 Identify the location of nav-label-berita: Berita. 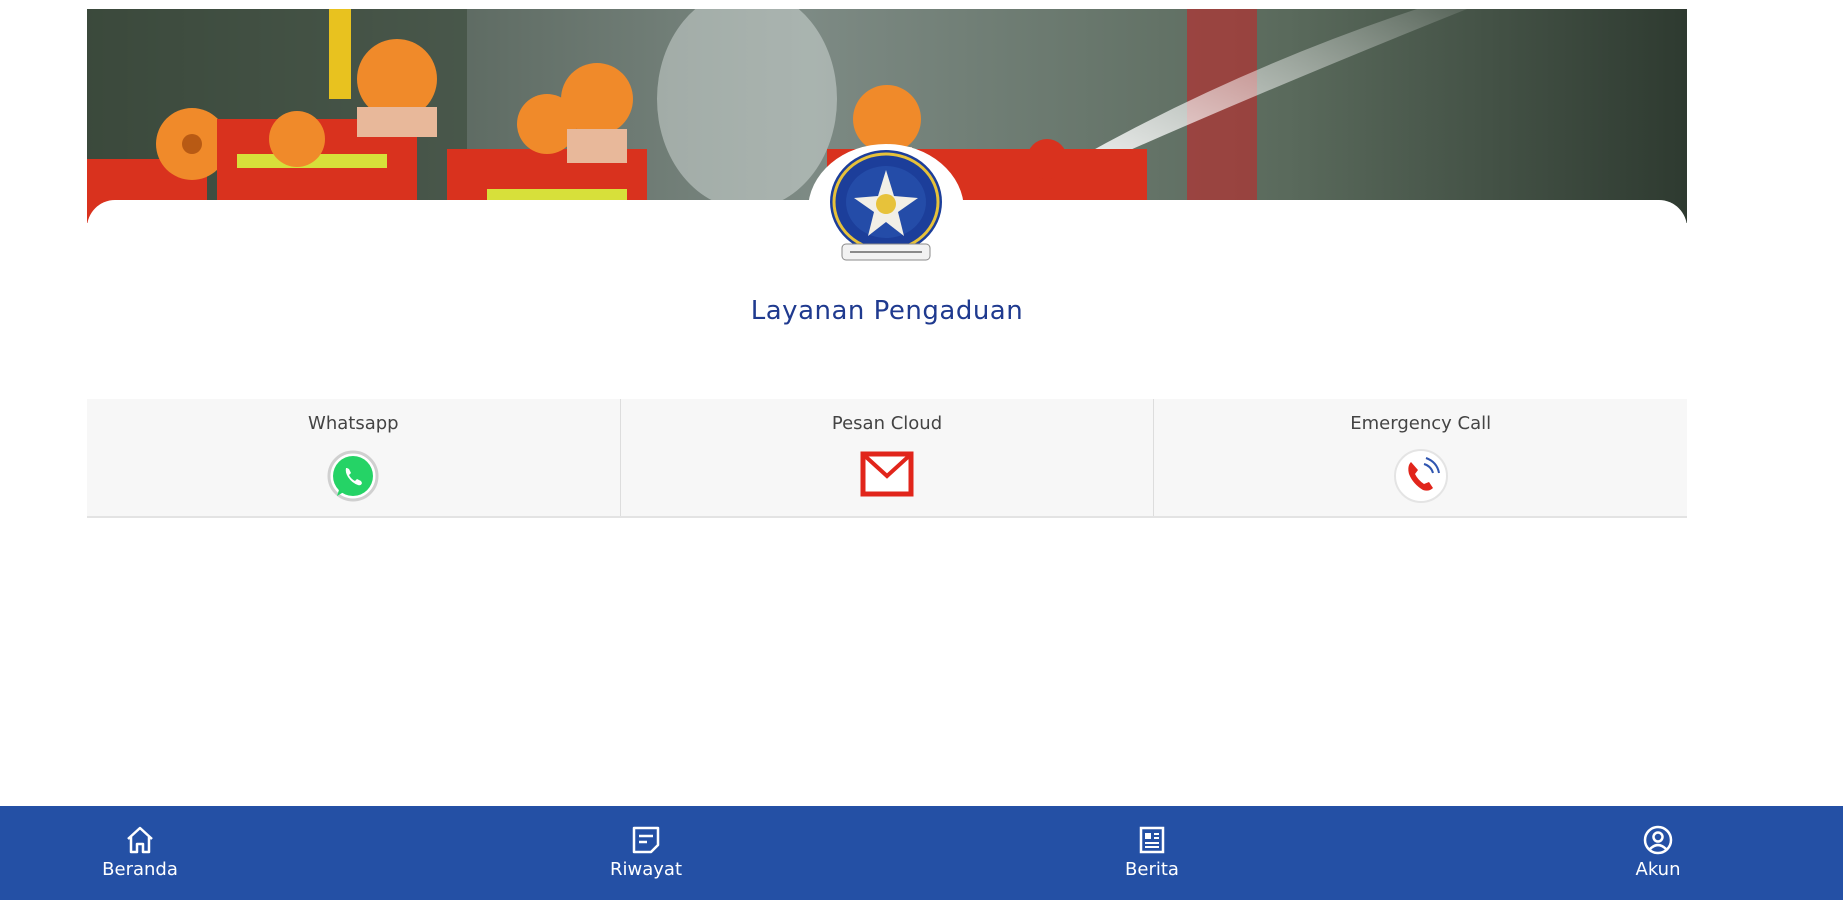
(1152, 869).